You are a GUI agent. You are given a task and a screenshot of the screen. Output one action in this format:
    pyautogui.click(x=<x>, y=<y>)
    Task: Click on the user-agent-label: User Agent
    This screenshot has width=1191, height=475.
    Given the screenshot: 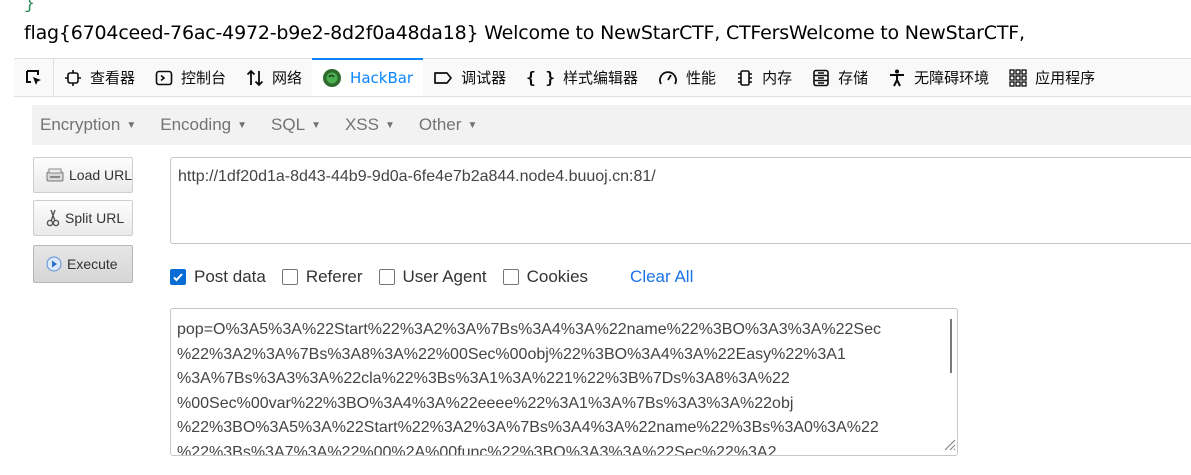 What is the action you would take?
    pyautogui.click(x=444, y=276)
    